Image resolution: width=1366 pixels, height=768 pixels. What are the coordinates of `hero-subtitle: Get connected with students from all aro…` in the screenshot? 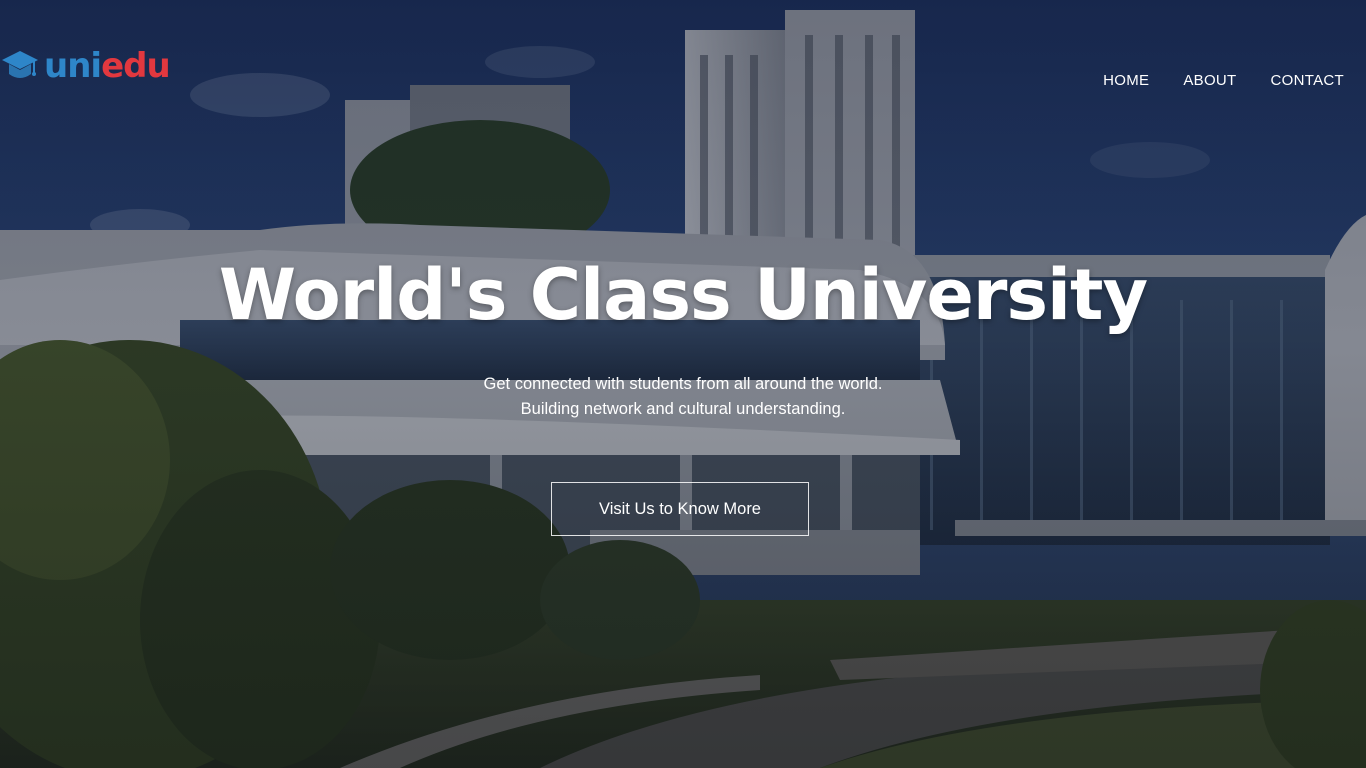 It's located at (683, 397).